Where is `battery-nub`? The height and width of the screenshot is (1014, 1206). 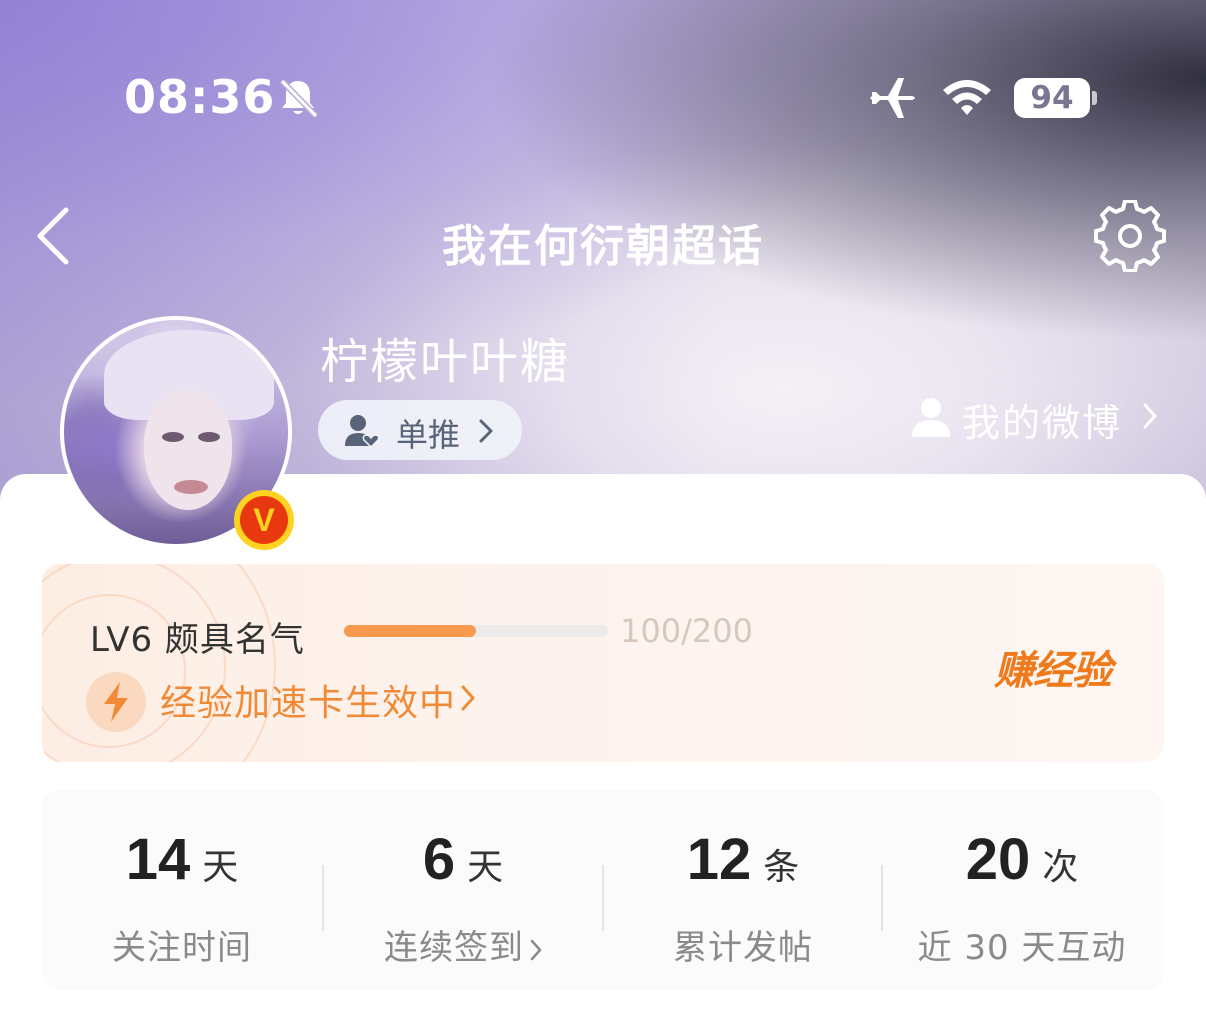 battery-nub is located at coordinates (1094, 98).